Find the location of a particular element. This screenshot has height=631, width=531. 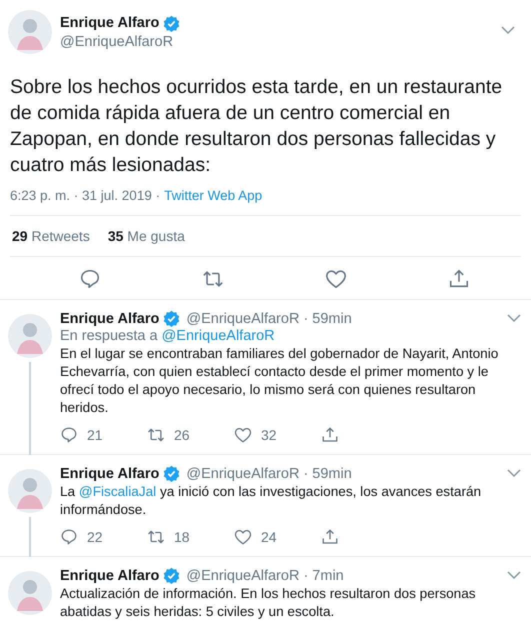

reply-count: 21 is located at coordinates (95, 435).